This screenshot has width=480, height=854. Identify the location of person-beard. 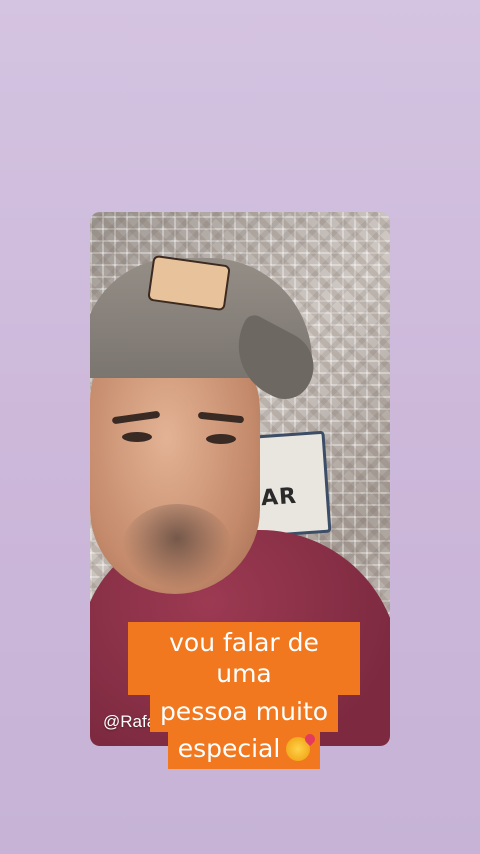
(177, 547).